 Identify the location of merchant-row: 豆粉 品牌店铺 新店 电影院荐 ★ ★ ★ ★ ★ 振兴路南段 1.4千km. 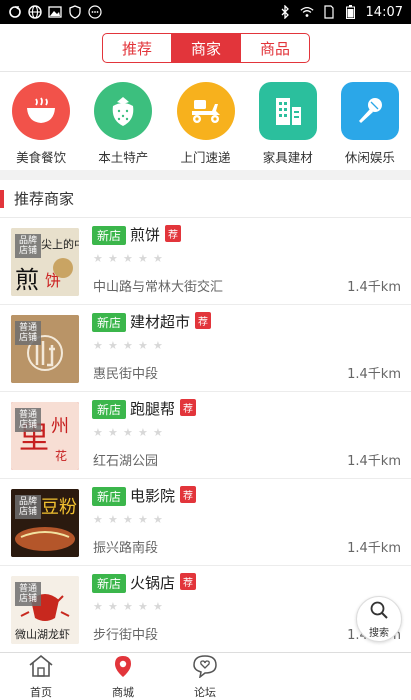
(205, 522).